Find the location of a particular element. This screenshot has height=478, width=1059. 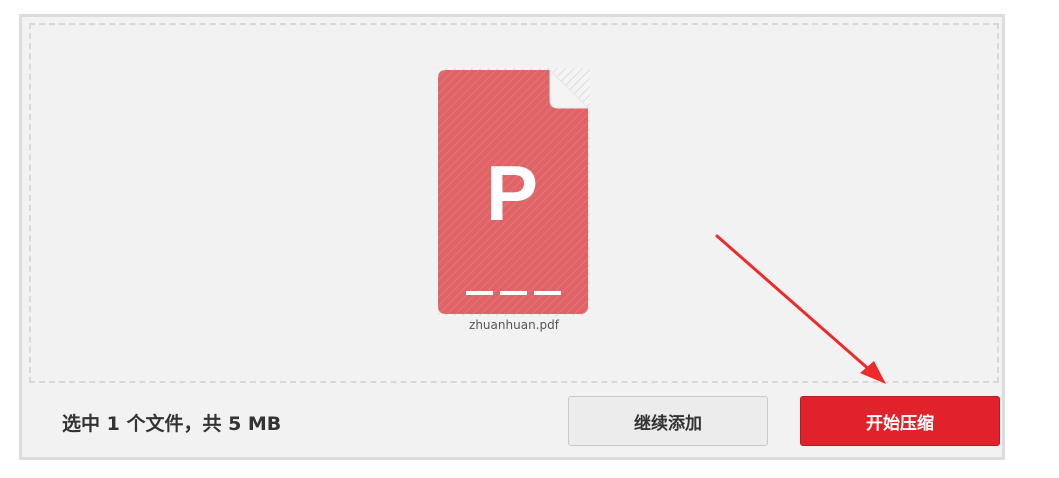

file-item: P zhuanhuan.pdf is located at coordinates (514, 202).